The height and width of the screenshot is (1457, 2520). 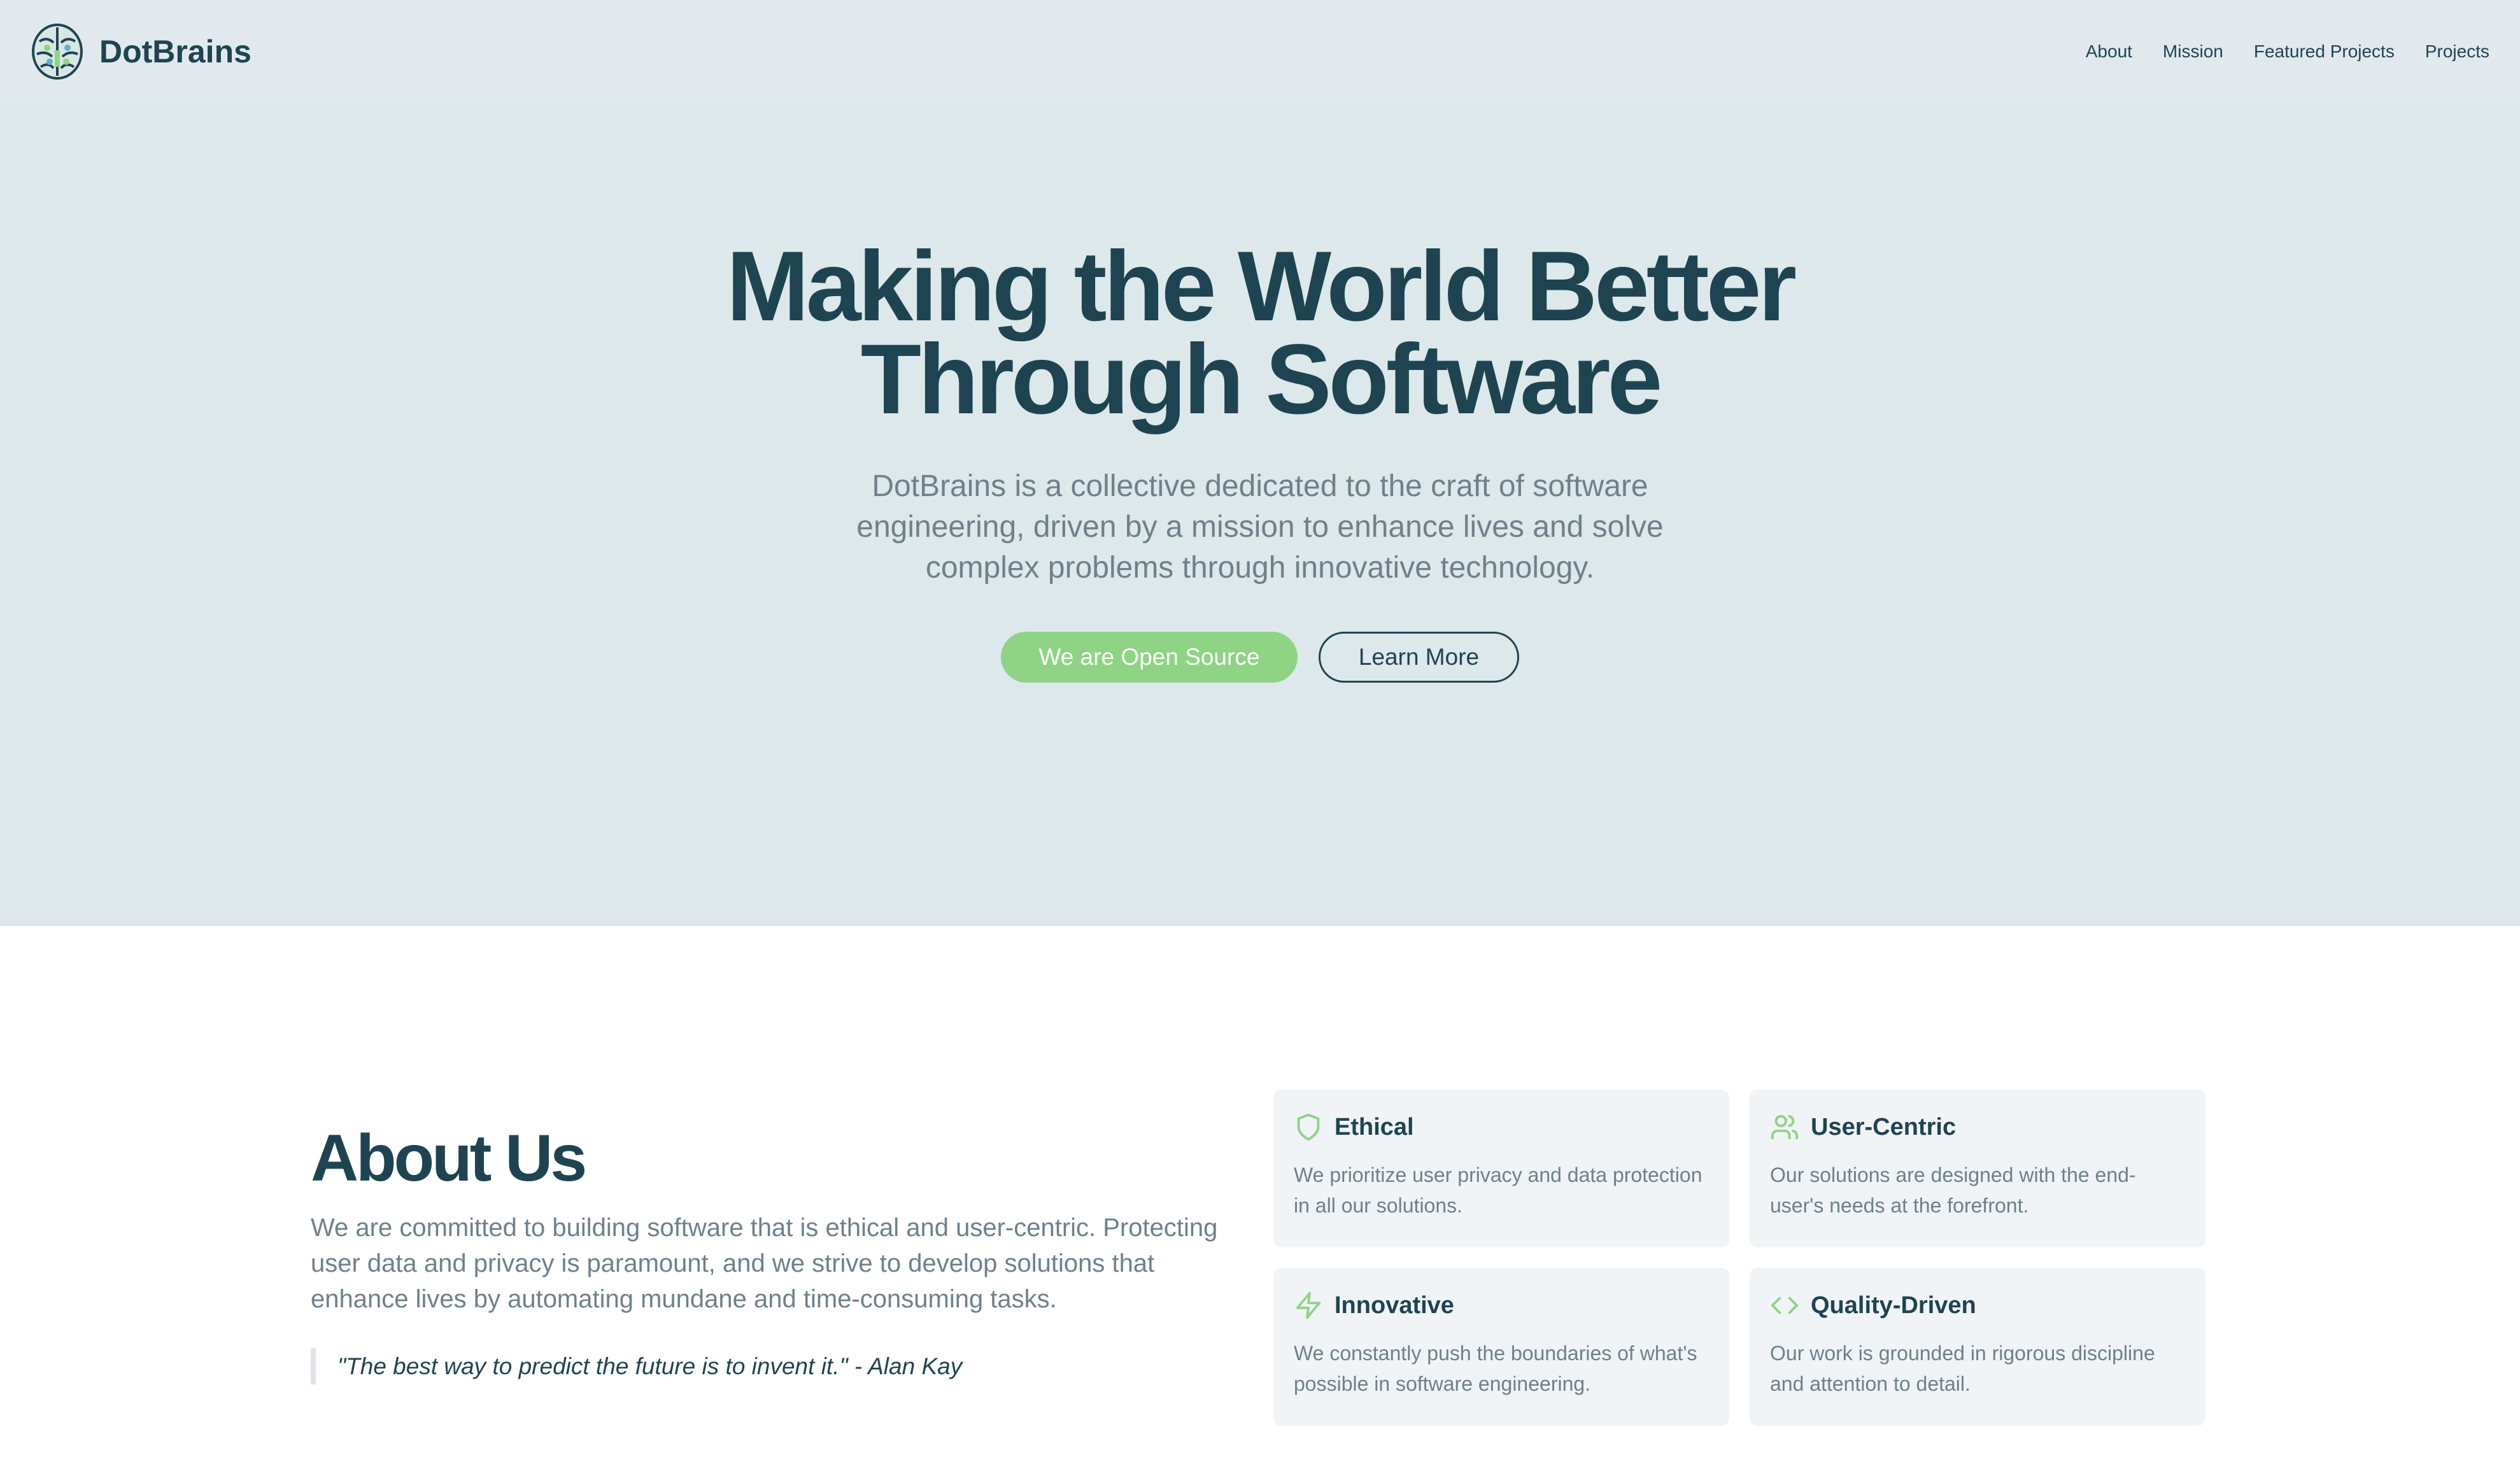 What do you see at coordinates (2457, 51) in the screenshot?
I see `nav-projects: Projects` at bounding box center [2457, 51].